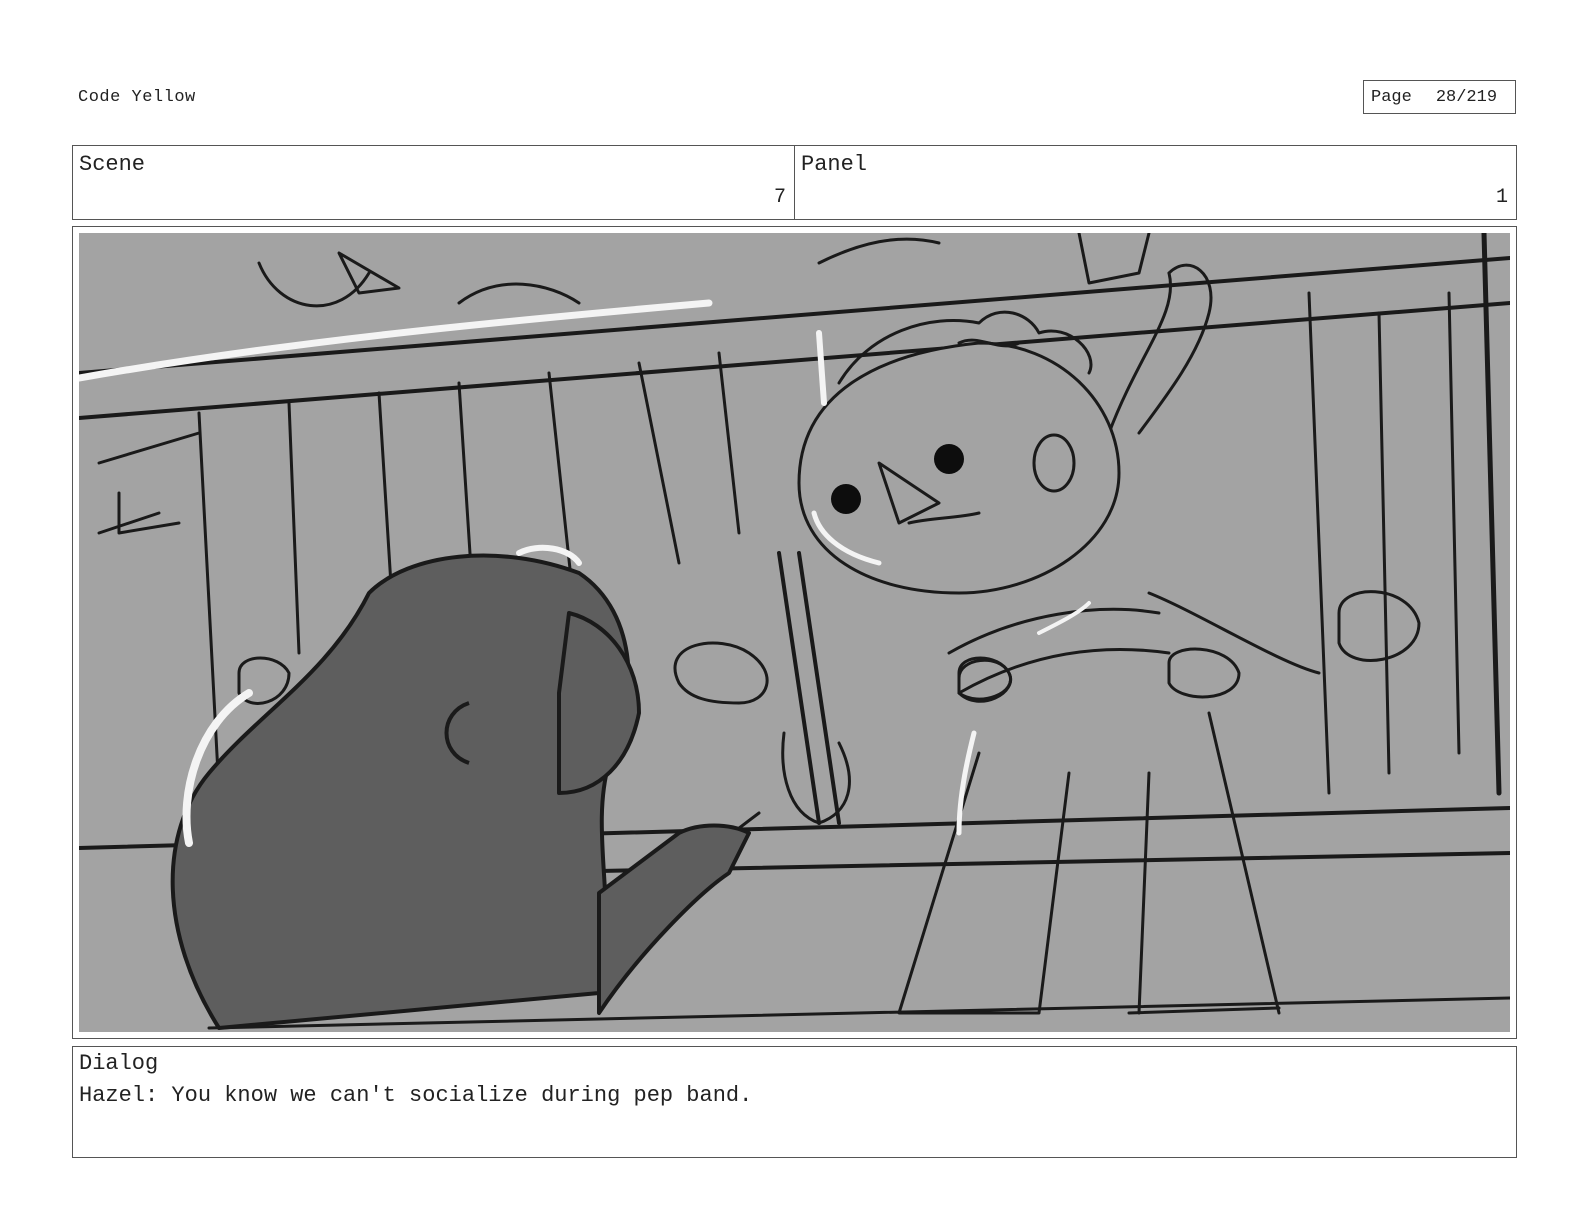  Describe the element at coordinates (834, 164) in the screenshot. I see `panel-label: Panel` at that location.